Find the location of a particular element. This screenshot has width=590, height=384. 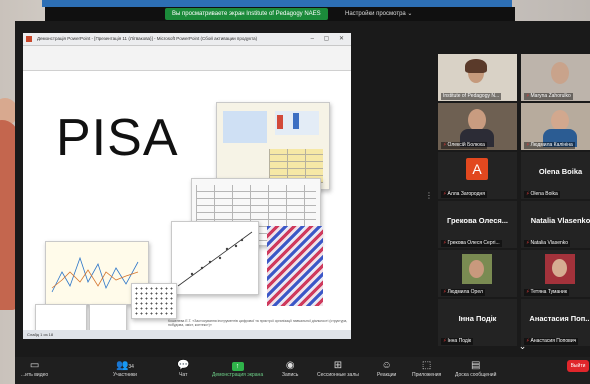

slide-doc-dots is located at coordinates (154, 301).